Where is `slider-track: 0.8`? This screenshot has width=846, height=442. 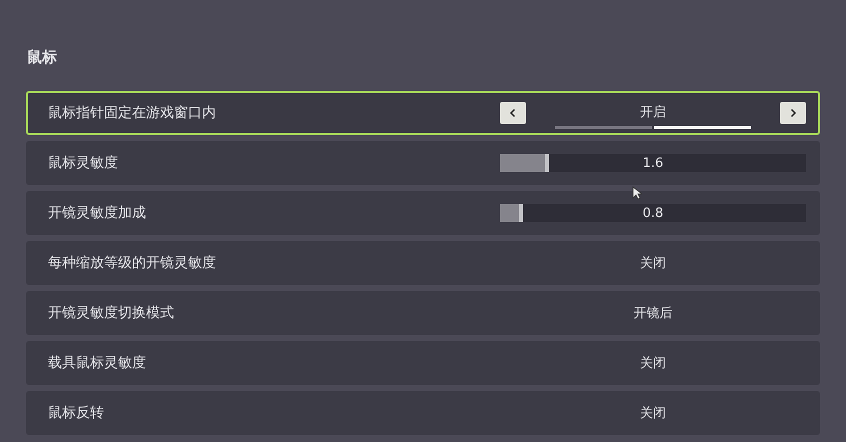
slider-track: 0.8 is located at coordinates (653, 213).